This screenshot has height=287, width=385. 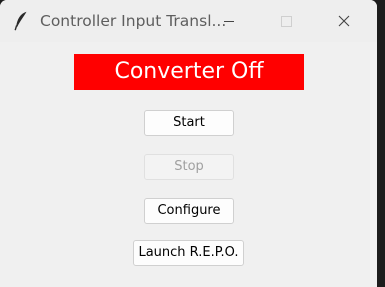 I want to click on close-icon, so click(x=344, y=21).